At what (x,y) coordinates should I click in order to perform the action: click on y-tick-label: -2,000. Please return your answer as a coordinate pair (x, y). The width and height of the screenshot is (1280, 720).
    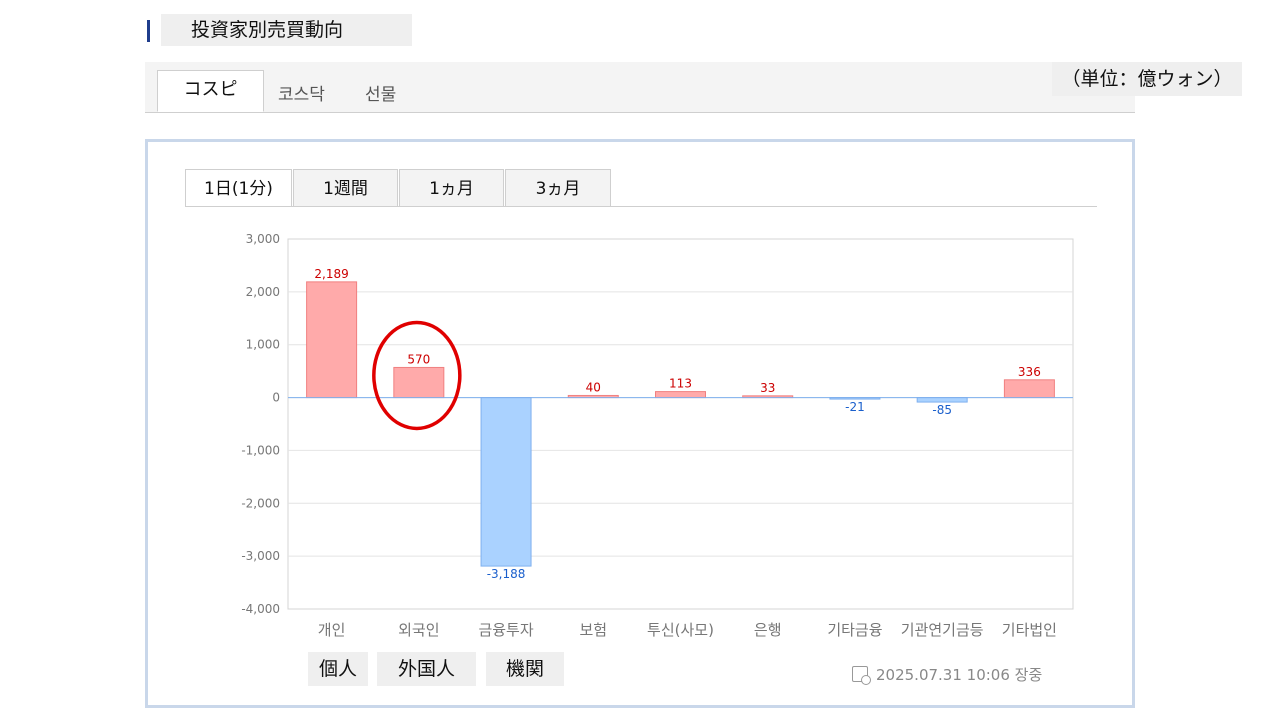
    Looking at the image, I should click on (260, 503).